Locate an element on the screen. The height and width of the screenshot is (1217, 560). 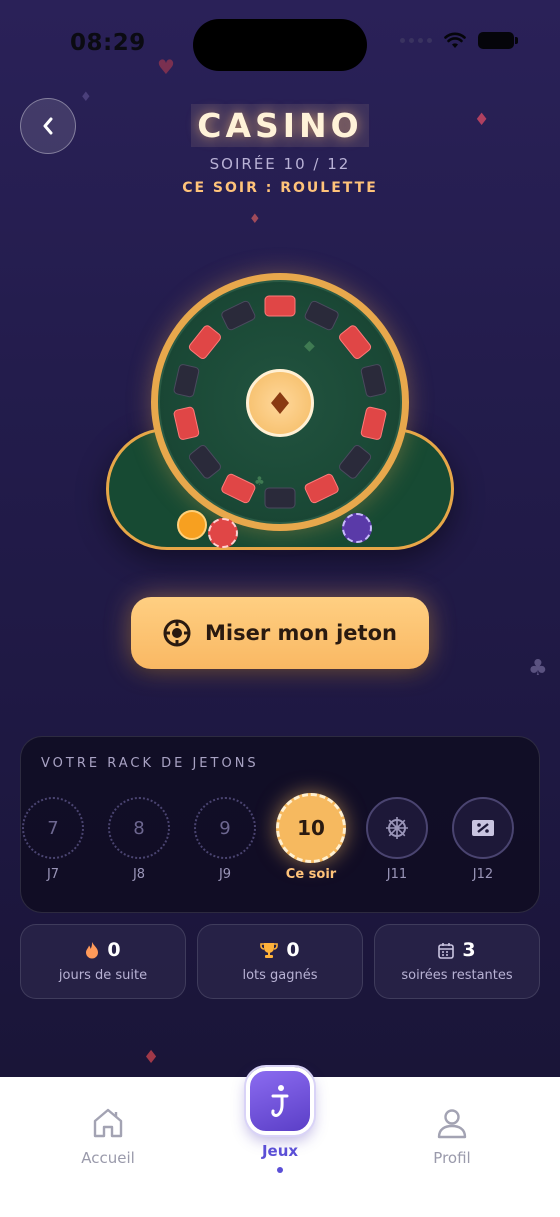
diamond-icon is located at coordinates (280, 403).